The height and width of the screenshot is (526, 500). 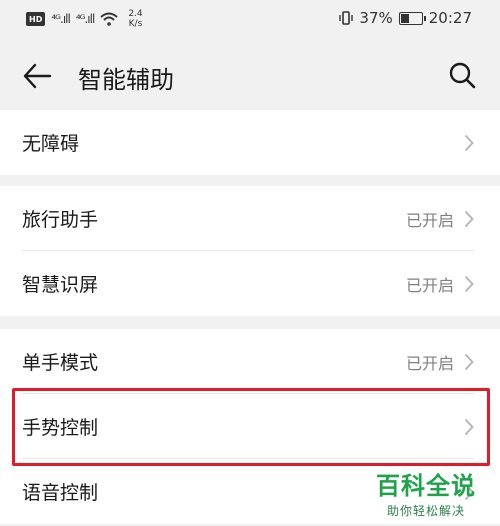 I want to click on battery-percent: 37%, so click(x=376, y=18).